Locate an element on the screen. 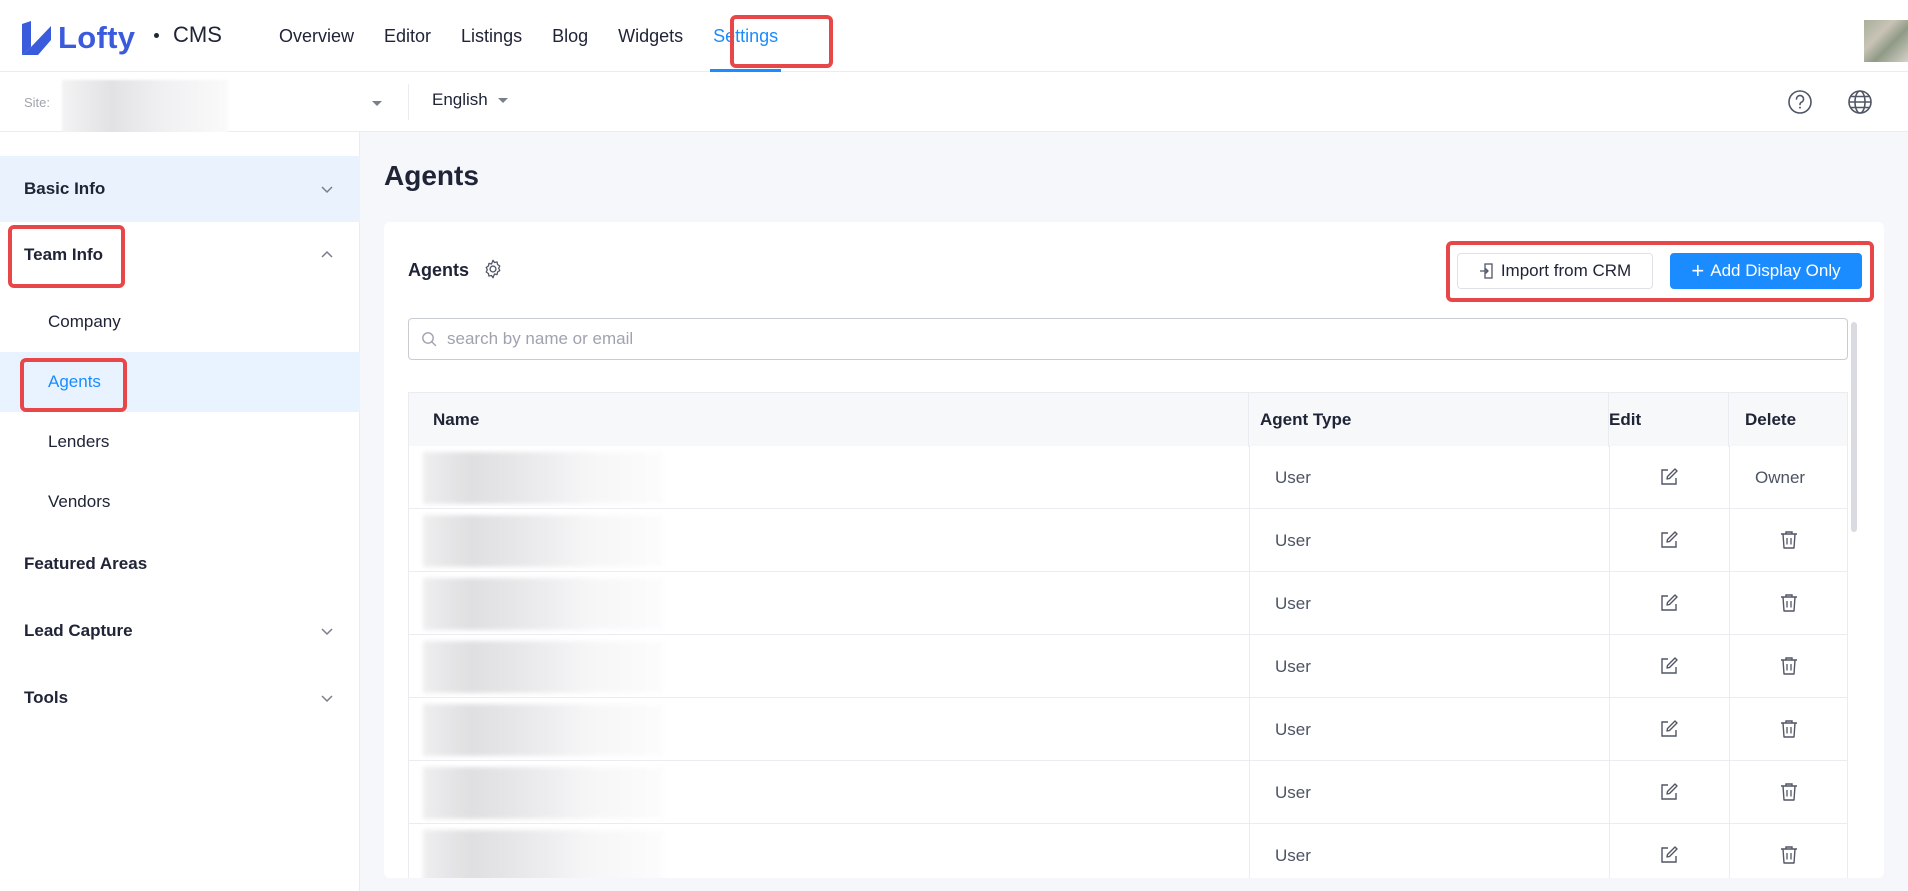 The width and height of the screenshot is (1908, 891). nav-blog: Blog is located at coordinates (570, 36).